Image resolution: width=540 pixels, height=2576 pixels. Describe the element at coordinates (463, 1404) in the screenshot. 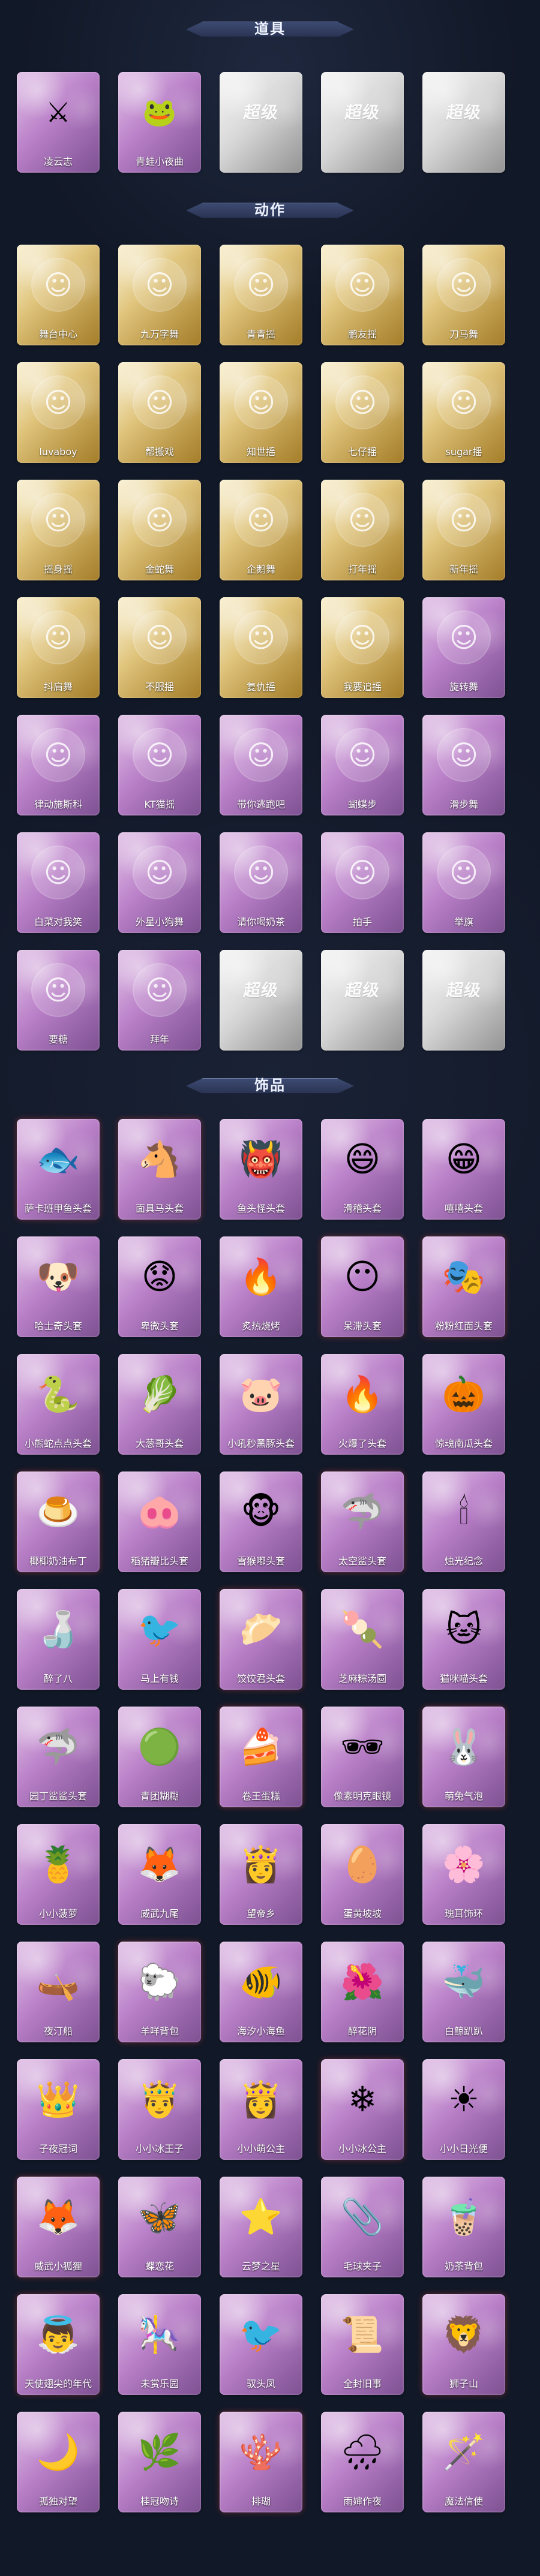

I see `item-card: 🎃 惊魂南瓜头套` at that location.